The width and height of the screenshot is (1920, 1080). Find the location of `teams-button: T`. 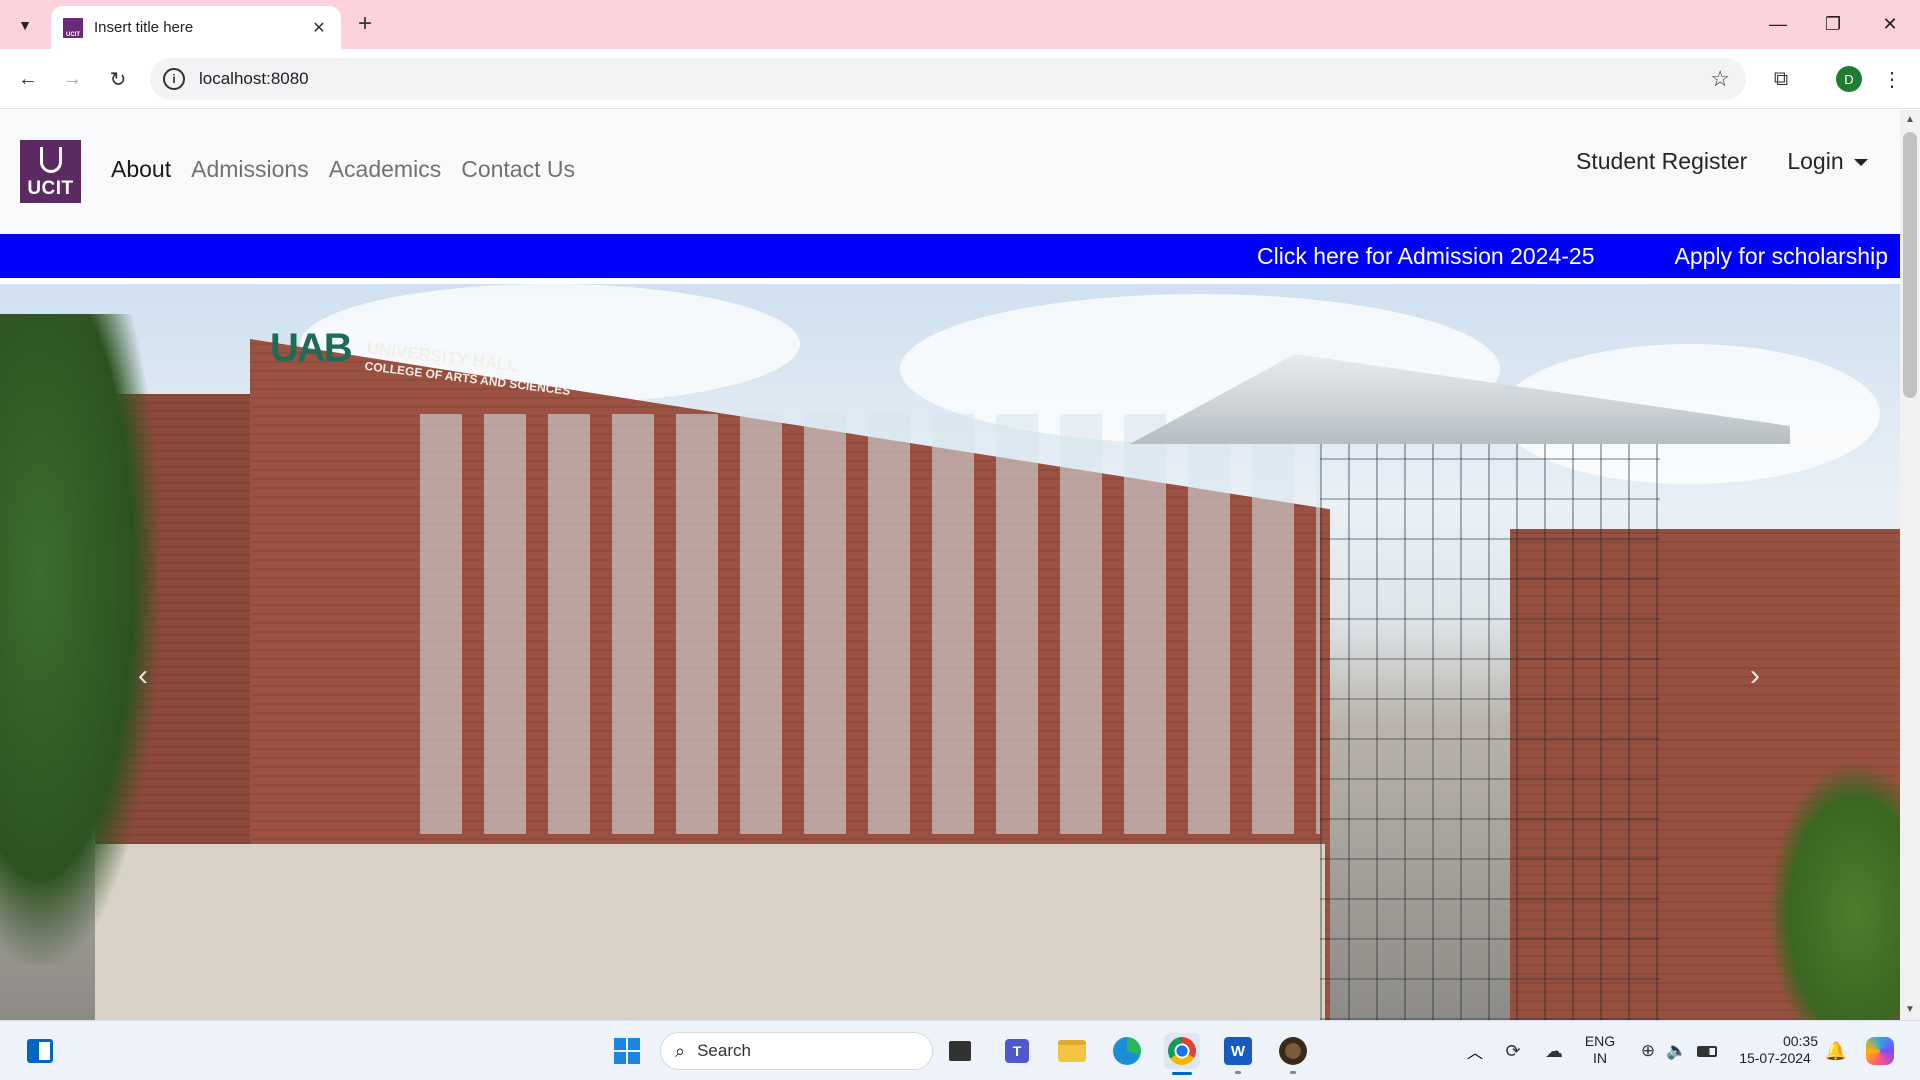

teams-button: T is located at coordinates (1017, 1051).